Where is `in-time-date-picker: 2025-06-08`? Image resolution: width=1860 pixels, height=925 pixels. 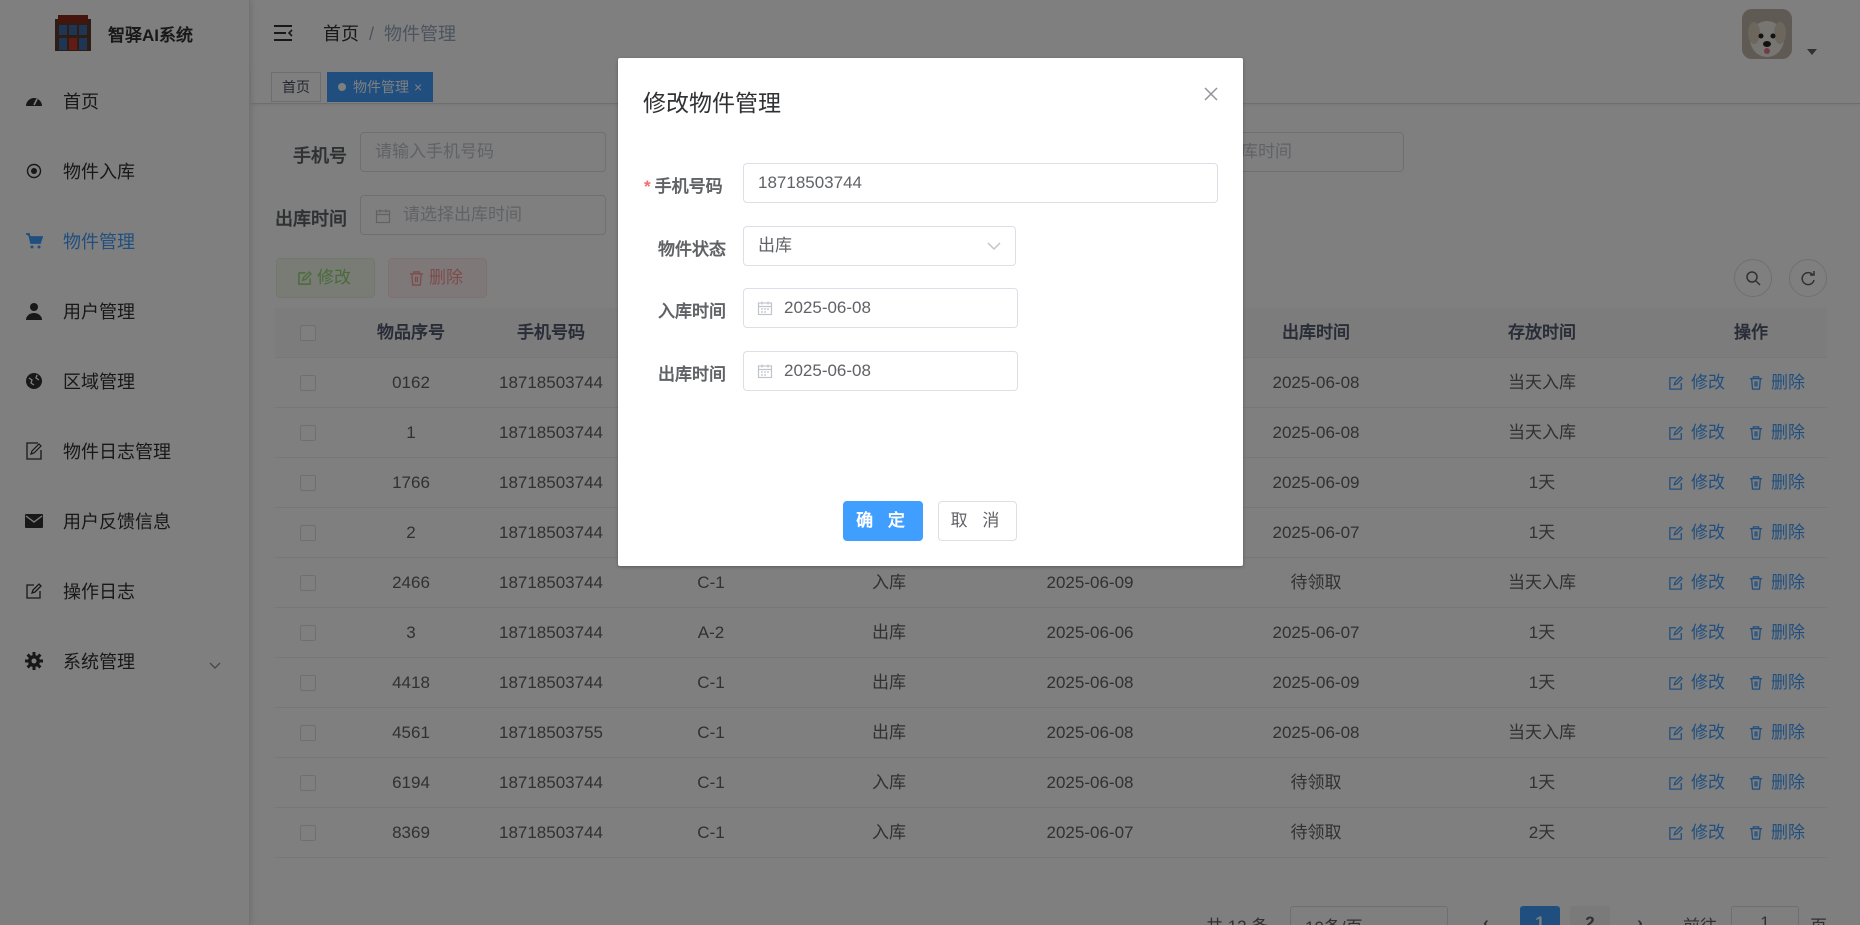 in-time-date-picker: 2025-06-08 is located at coordinates (880, 308).